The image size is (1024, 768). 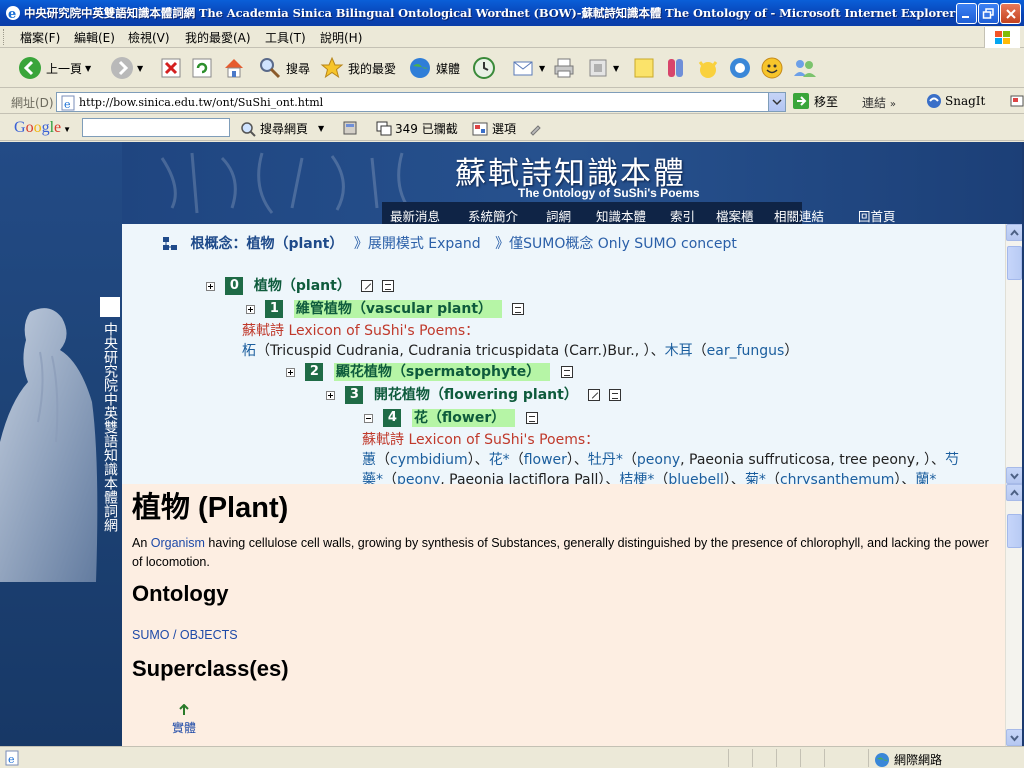 I want to click on sumo-link: SUMO, so click(x=151, y=635).